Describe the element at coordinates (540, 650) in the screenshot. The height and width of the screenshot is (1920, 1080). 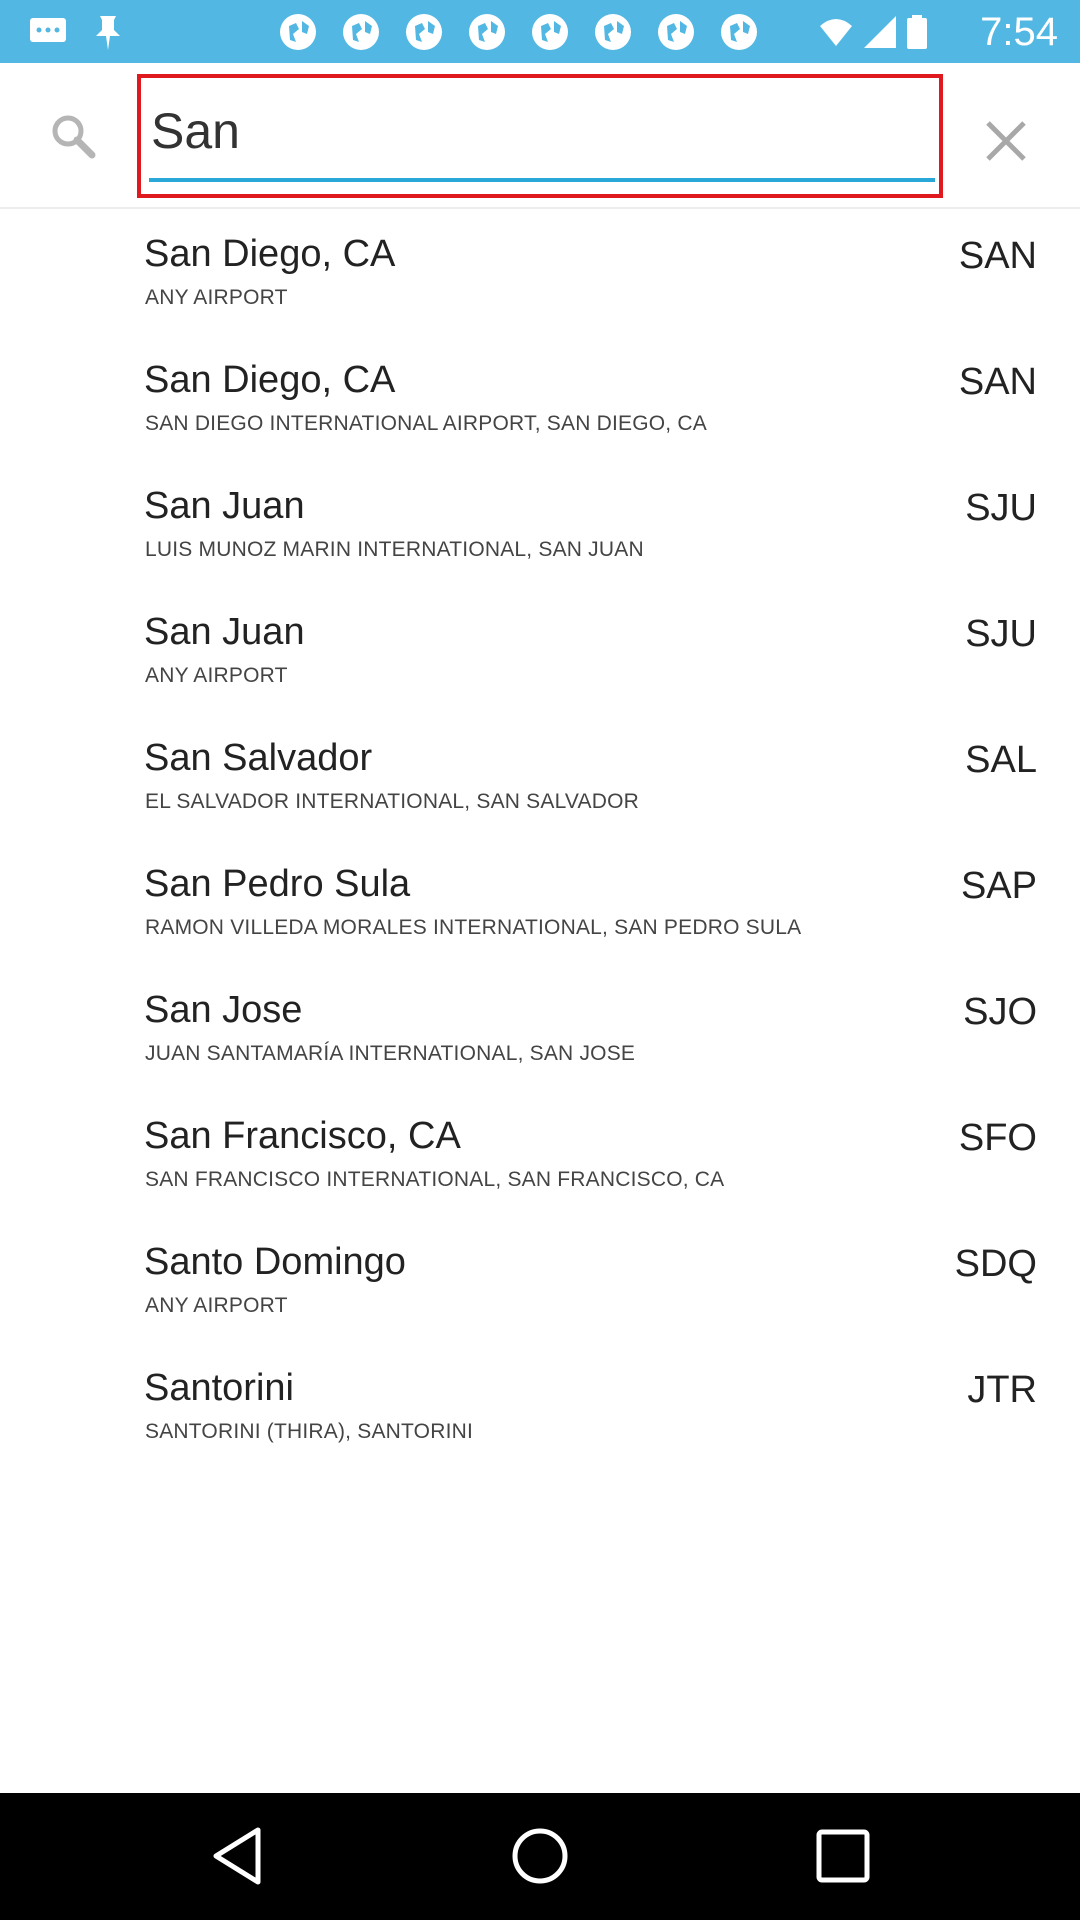
I see `list-item: San Juan ANY AIRPORT SJU` at that location.